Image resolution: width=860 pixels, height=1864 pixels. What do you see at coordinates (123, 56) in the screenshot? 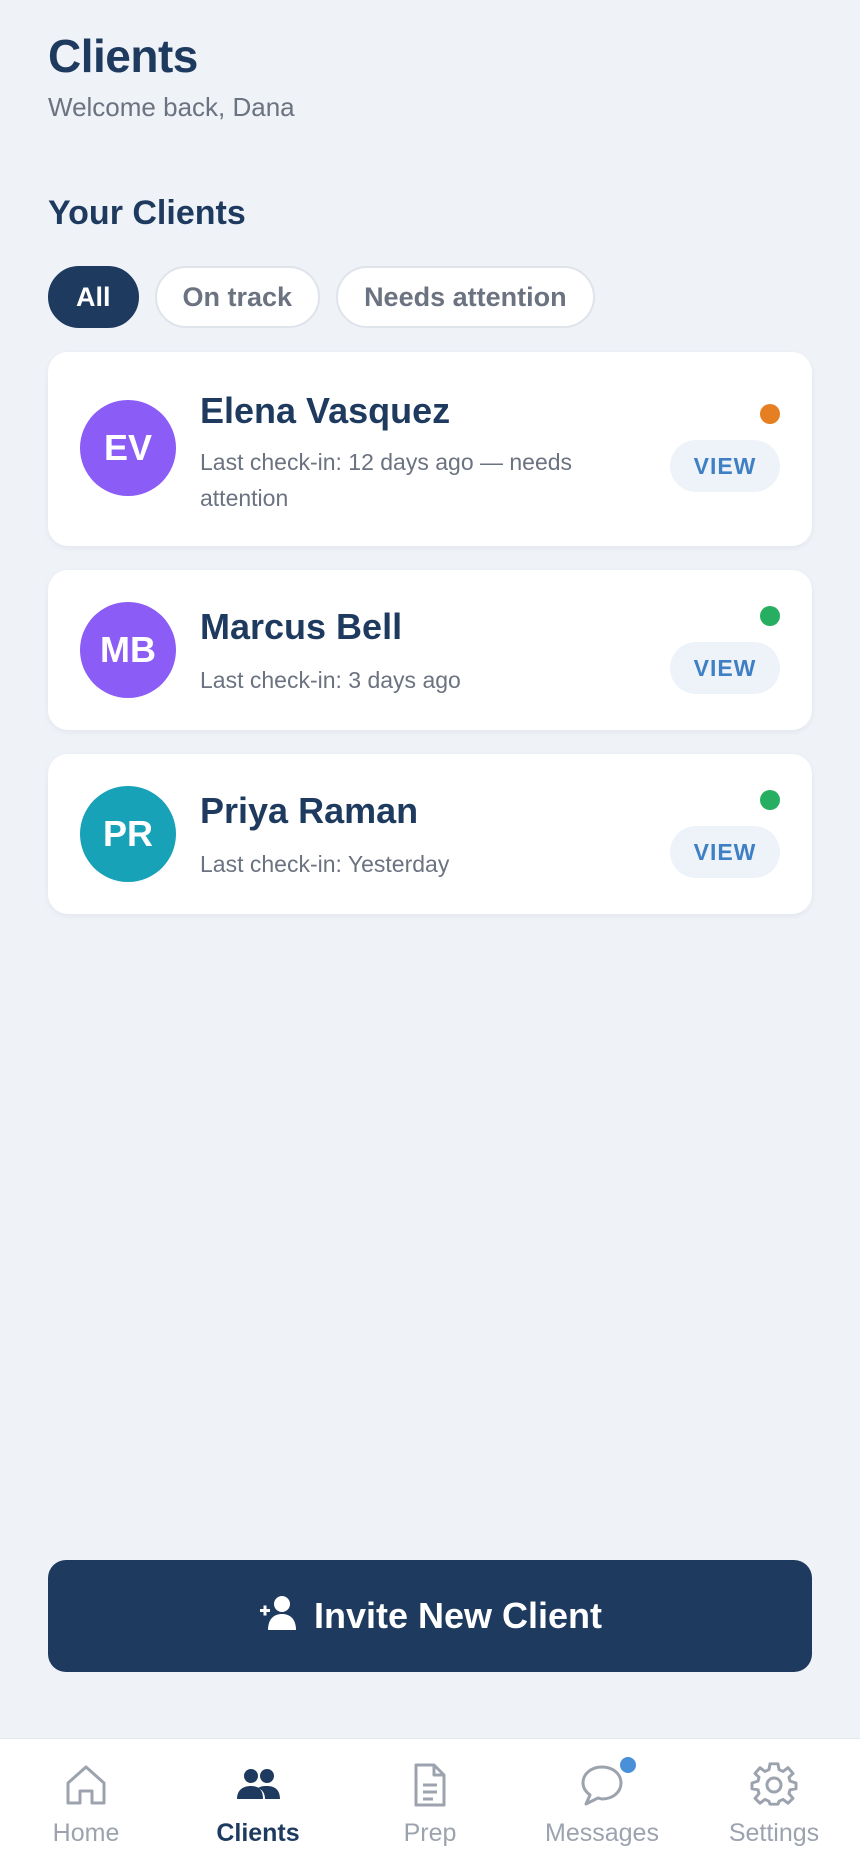
I see `page-title: Clients` at bounding box center [123, 56].